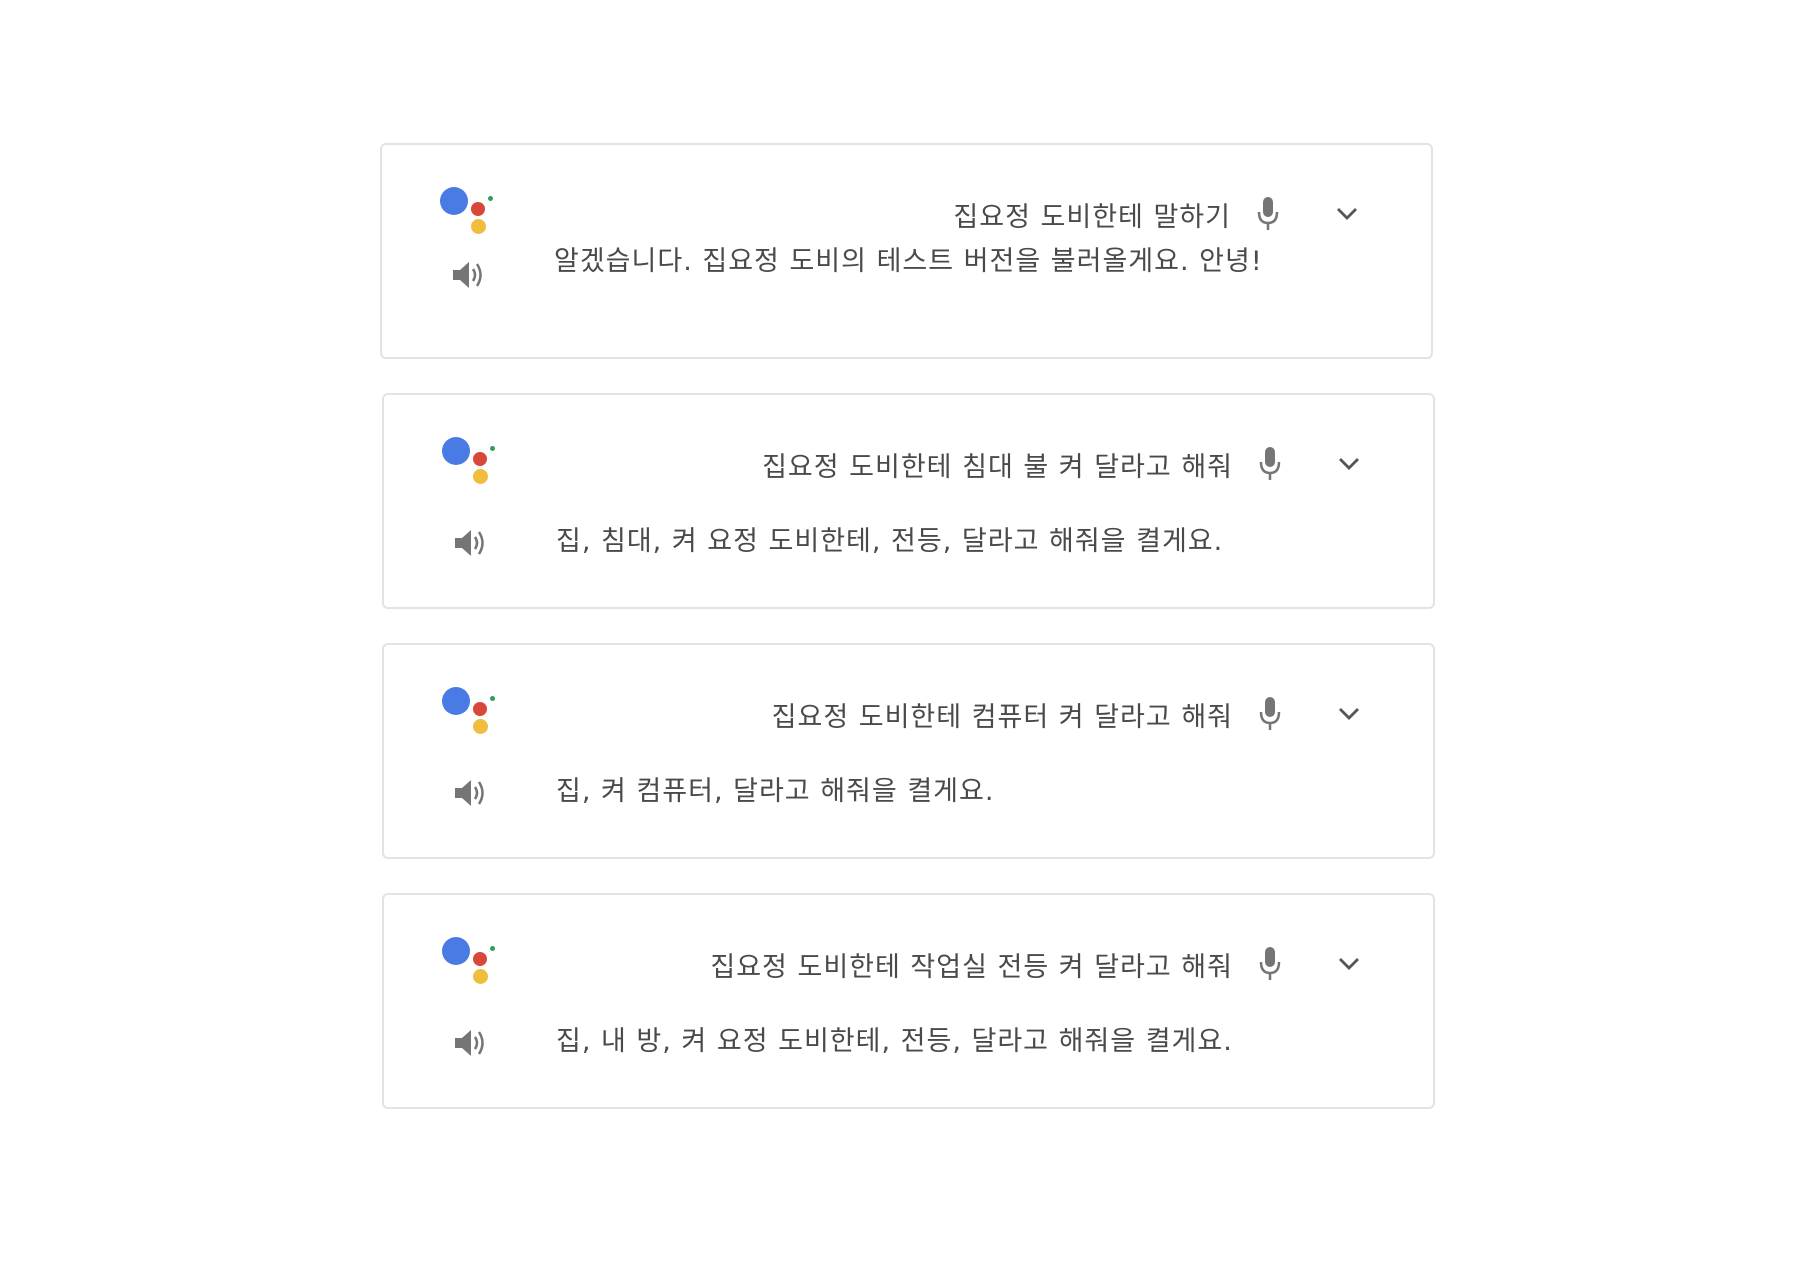 The height and width of the screenshot is (1268, 1814). Describe the element at coordinates (997, 467) in the screenshot. I see `user-query: 집요정 도비한테 침대 불 켜 달라고 해줘` at that location.